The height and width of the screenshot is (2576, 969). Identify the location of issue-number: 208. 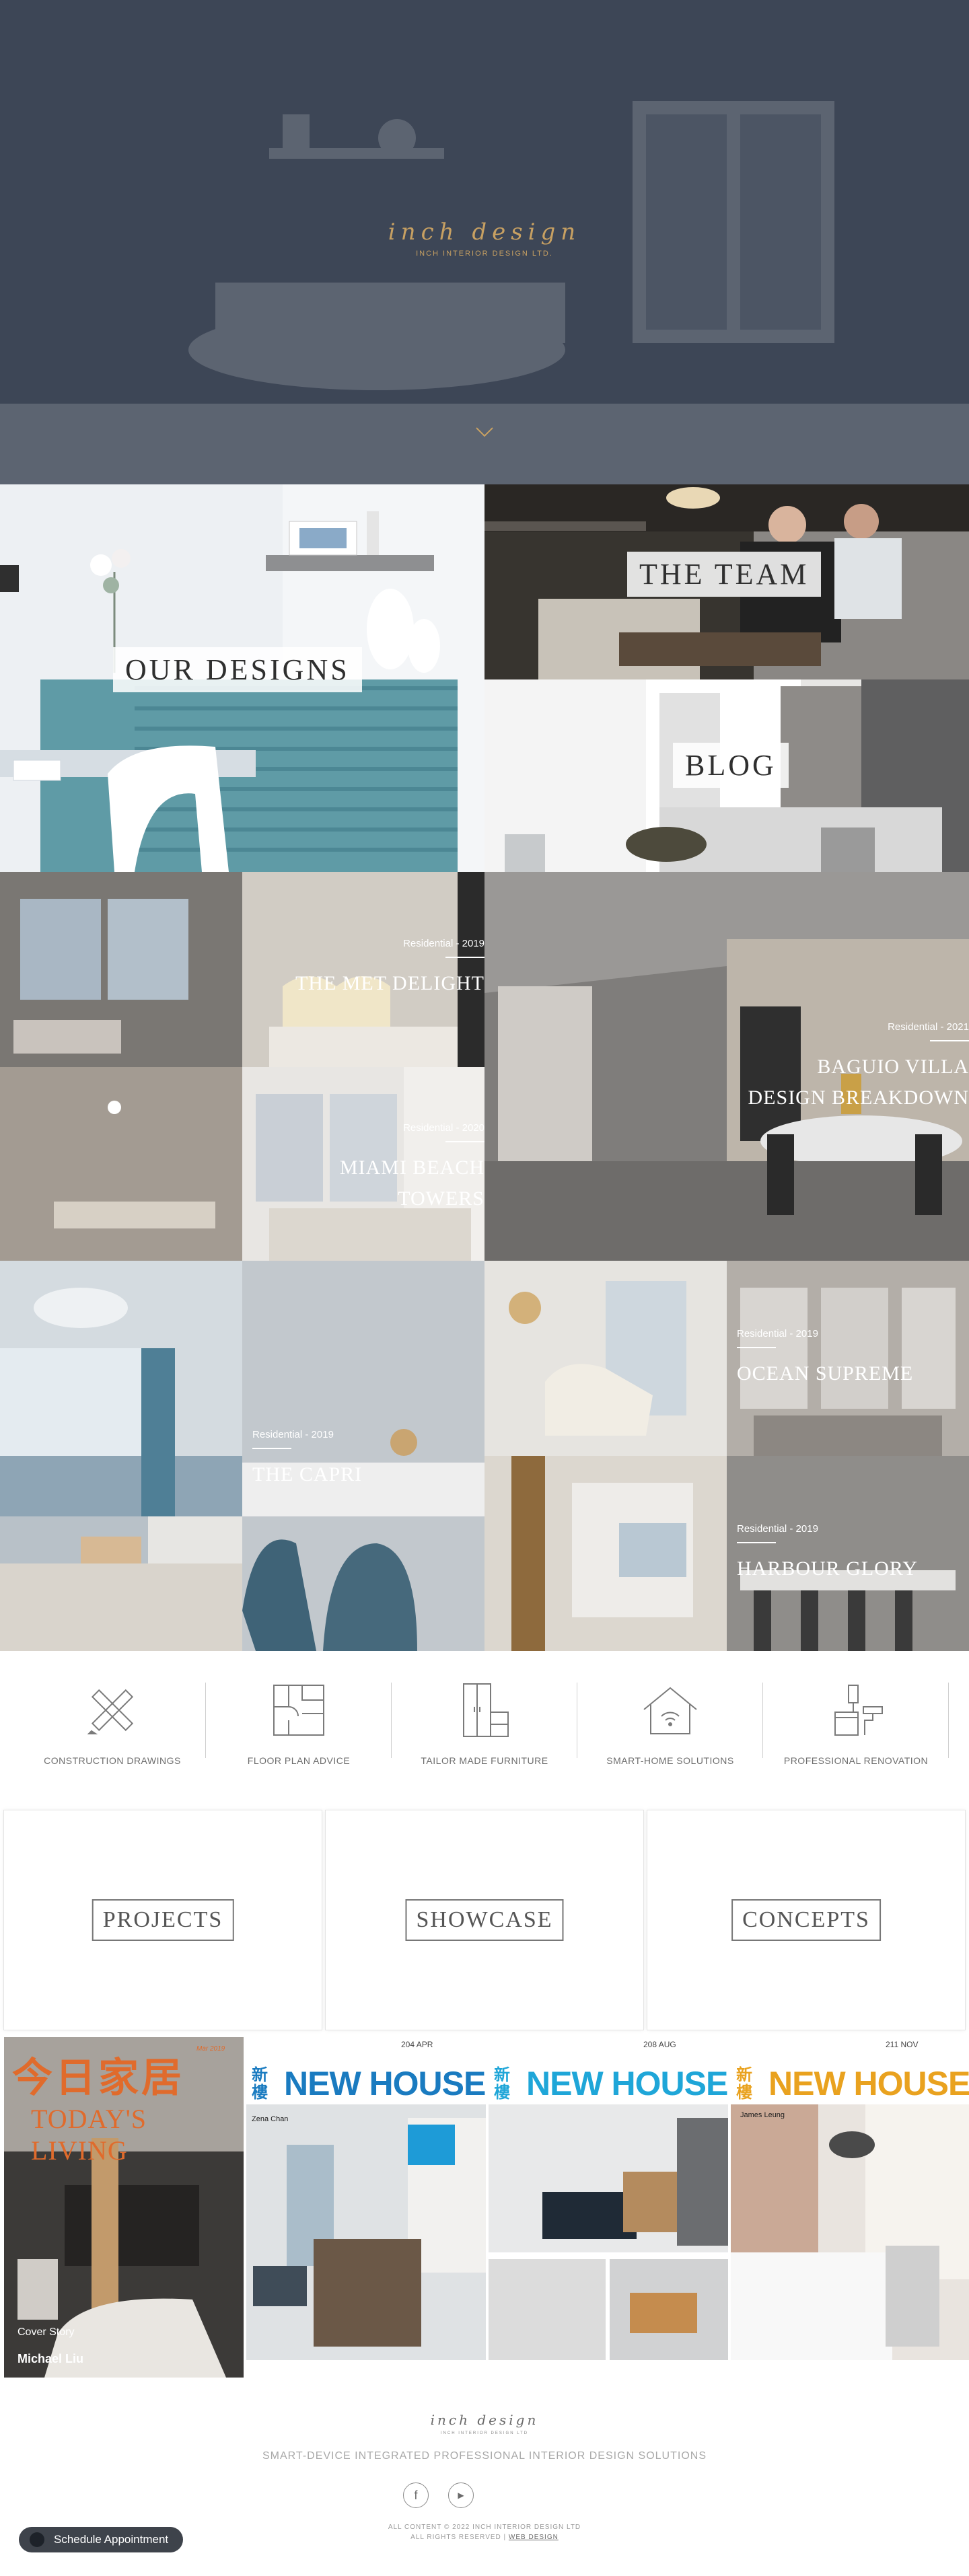
(650, 2044).